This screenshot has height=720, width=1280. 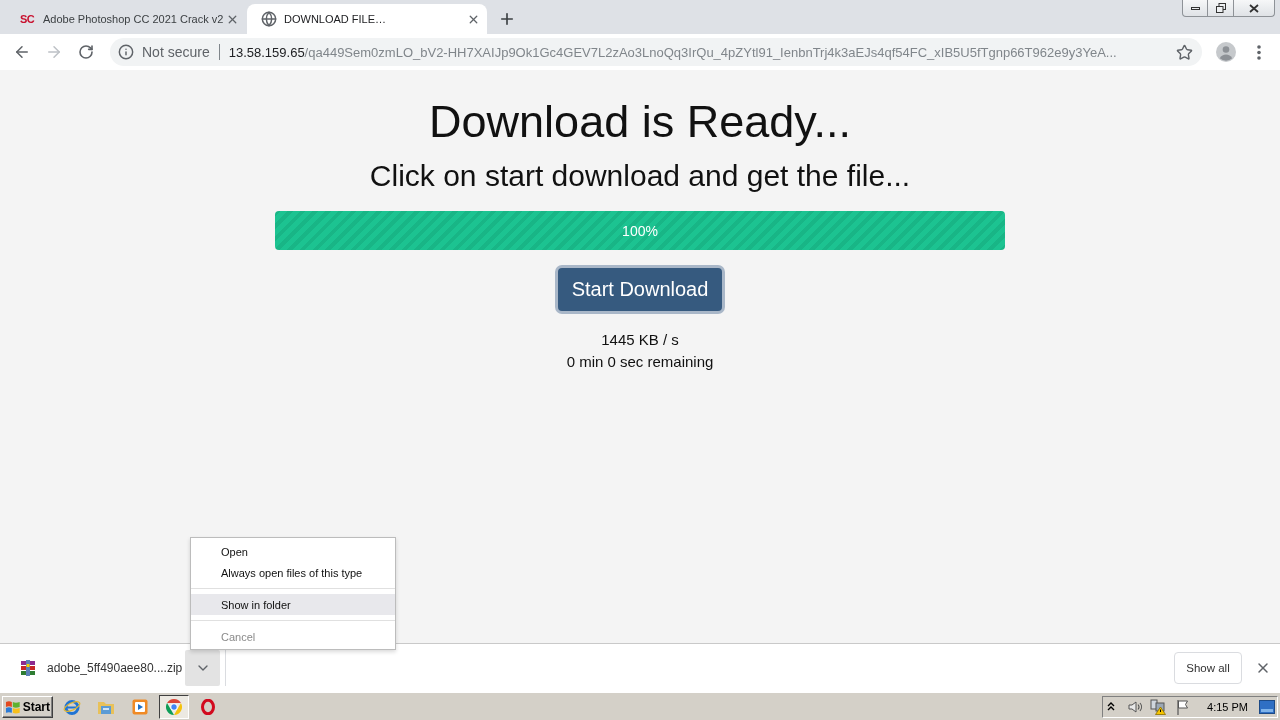 I want to click on menu-item: Always open files of this type, so click(x=293, y=572).